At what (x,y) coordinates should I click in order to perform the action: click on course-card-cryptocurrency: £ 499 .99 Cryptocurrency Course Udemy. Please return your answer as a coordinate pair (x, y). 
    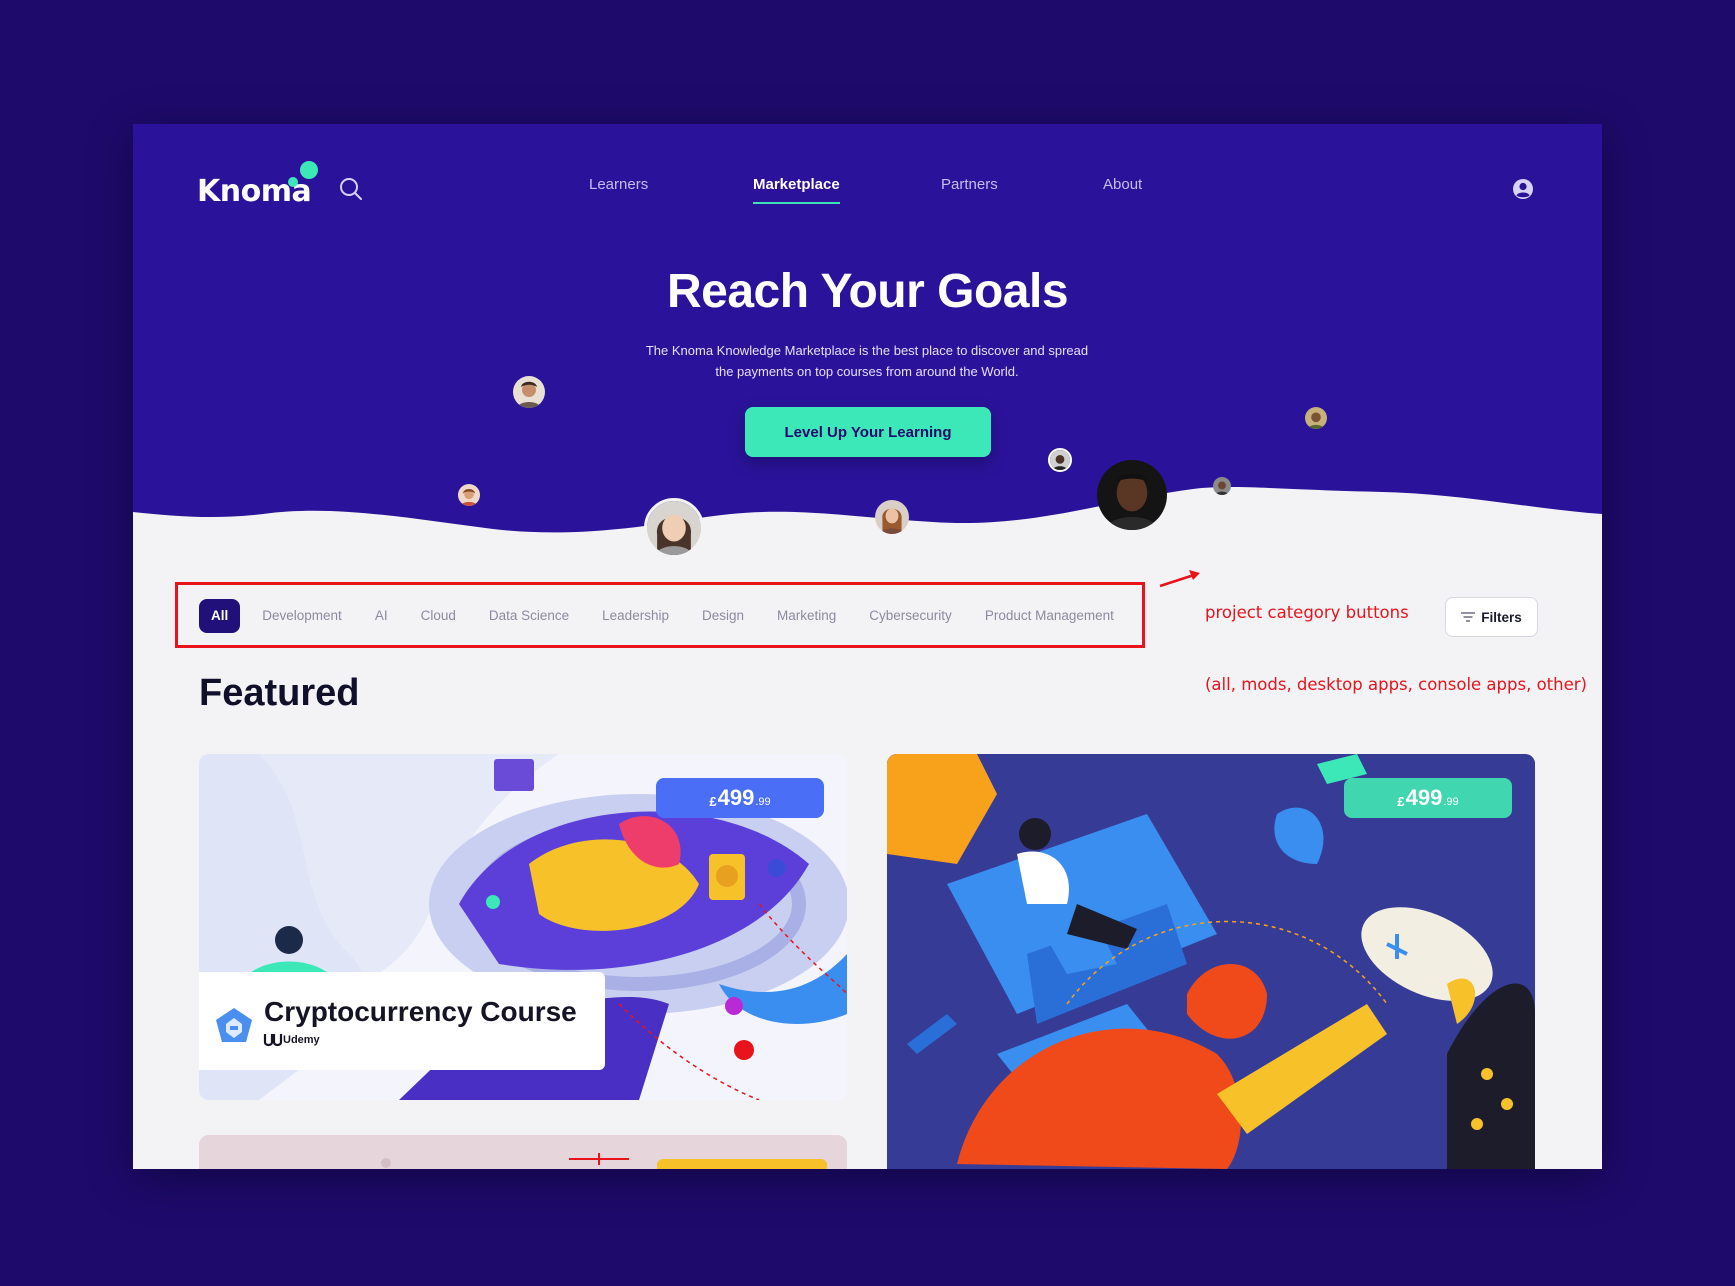
    Looking at the image, I should click on (523, 927).